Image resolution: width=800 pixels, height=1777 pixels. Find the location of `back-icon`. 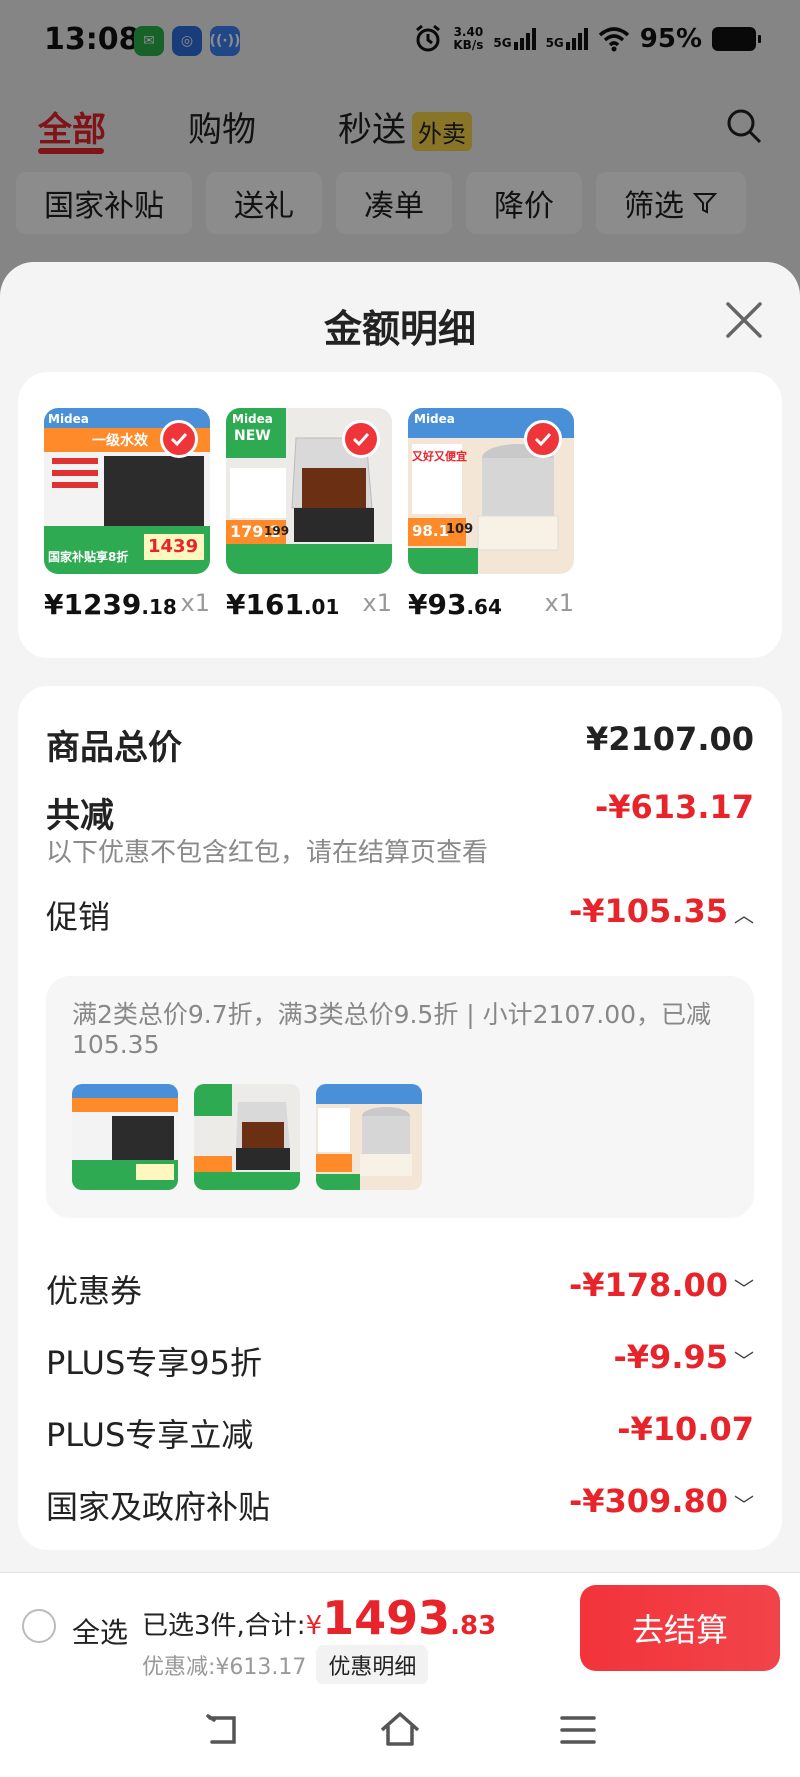

back-icon is located at coordinates (222, 1730).